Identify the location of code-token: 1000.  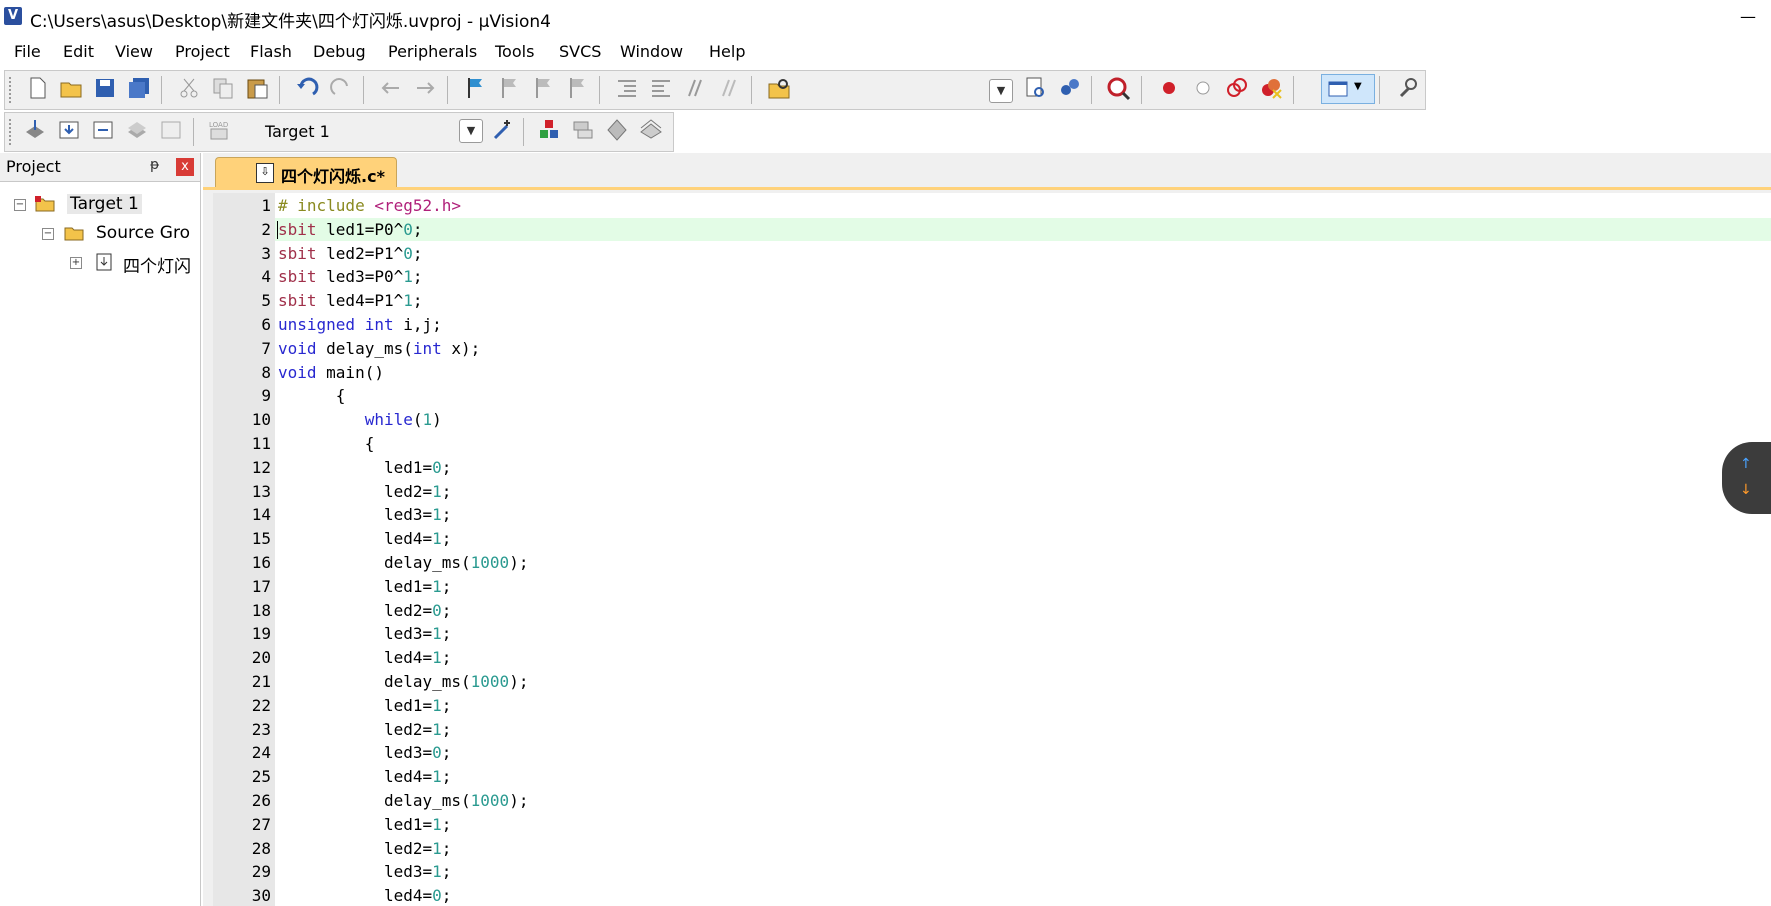
(490, 681).